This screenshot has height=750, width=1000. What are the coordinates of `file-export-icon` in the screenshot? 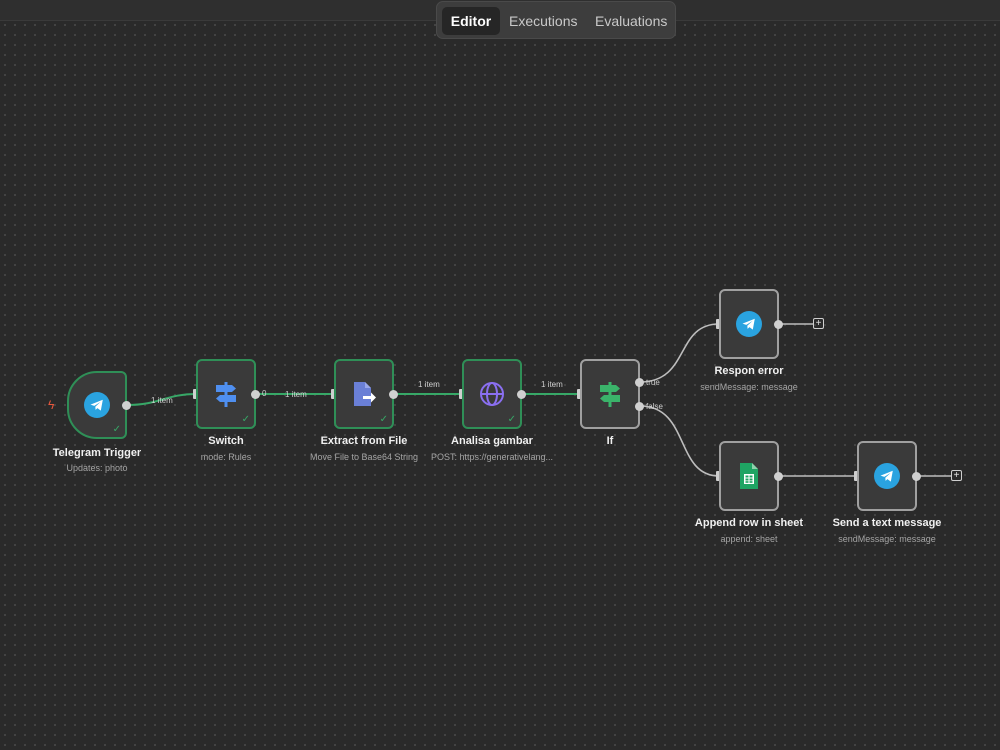 It's located at (365, 394).